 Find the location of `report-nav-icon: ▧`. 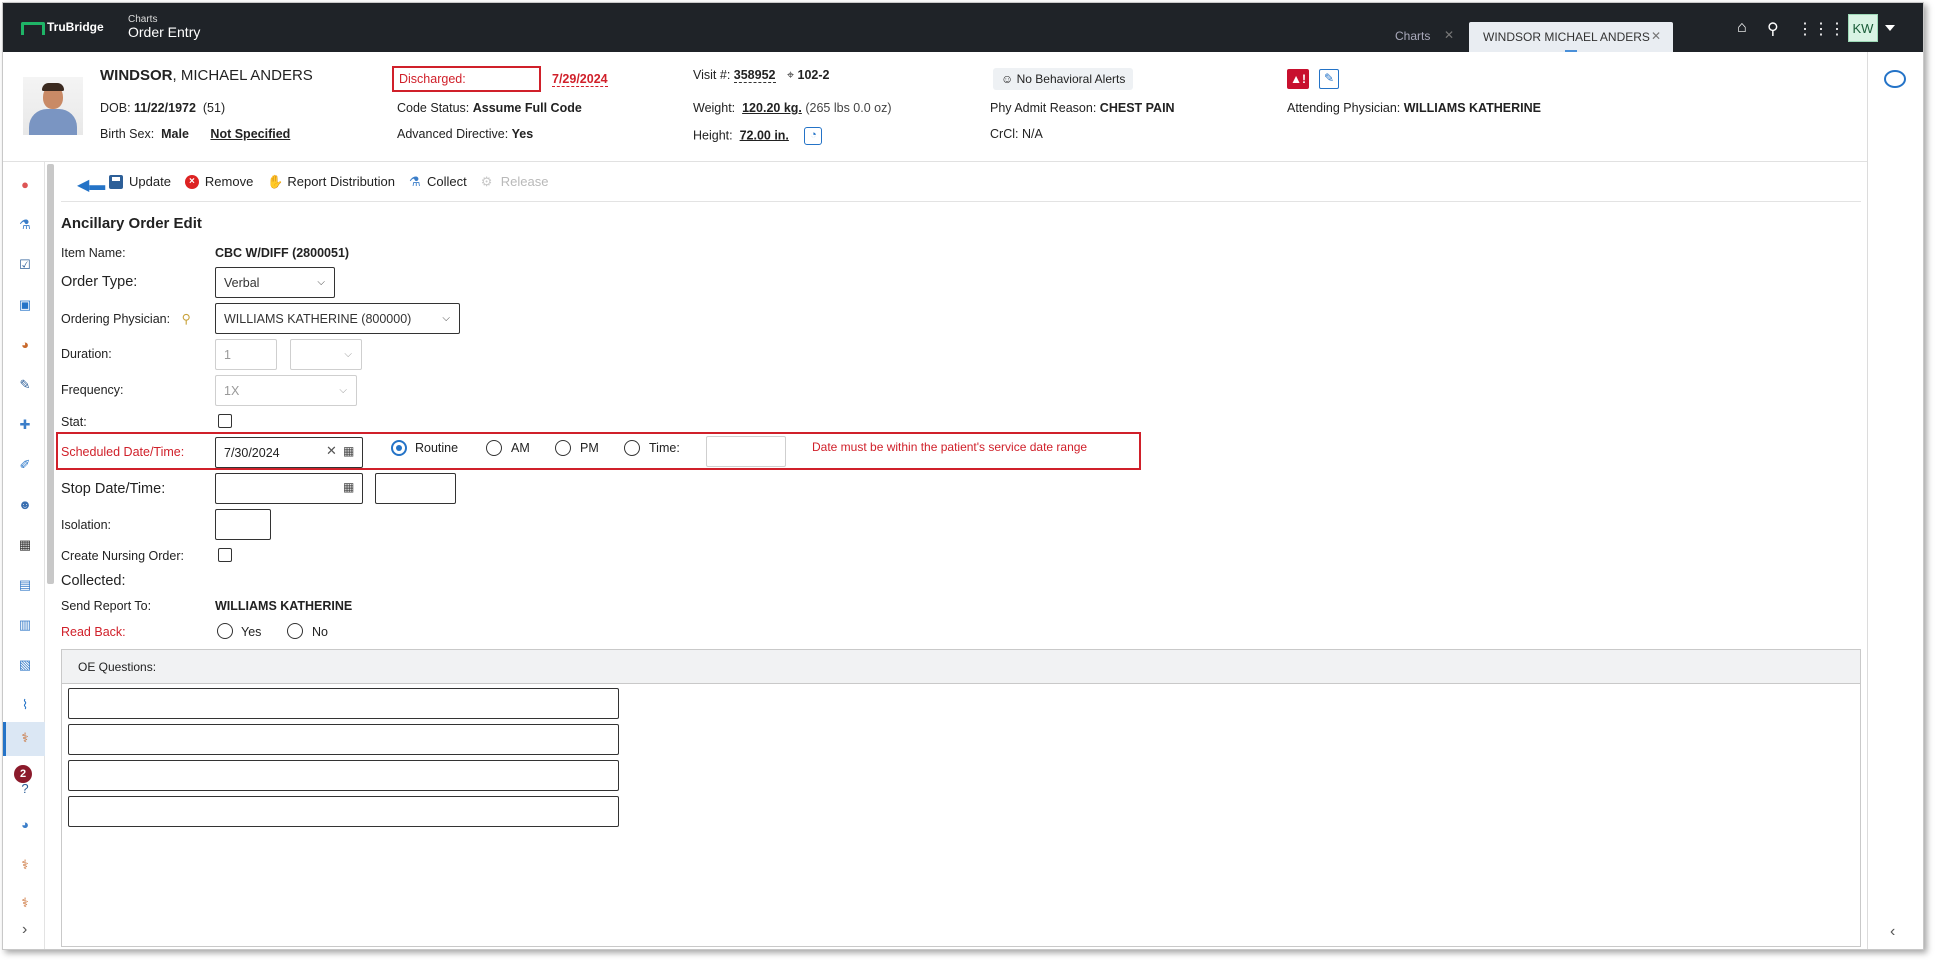

report-nav-icon: ▧ is located at coordinates (25, 665).